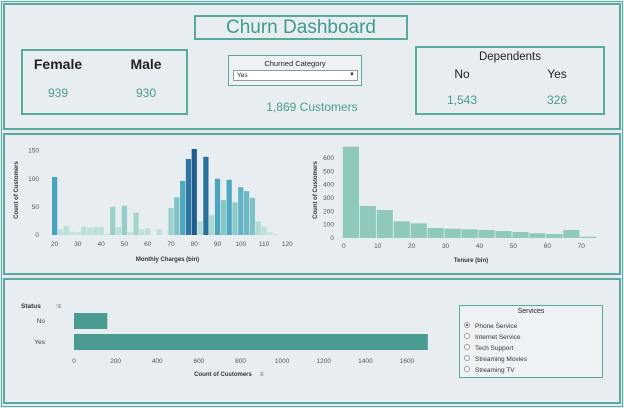 This screenshot has width=624, height=408. Describe the element at coordinates (495, 359) in the screenshot. I see `service-option-streaming-movies: Streaming Movies` at that location.